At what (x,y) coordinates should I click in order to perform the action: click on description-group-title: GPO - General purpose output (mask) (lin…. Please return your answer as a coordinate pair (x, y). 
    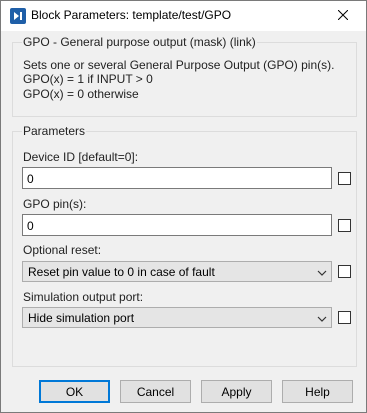
    Looking at the image, I should click on (139, 42).